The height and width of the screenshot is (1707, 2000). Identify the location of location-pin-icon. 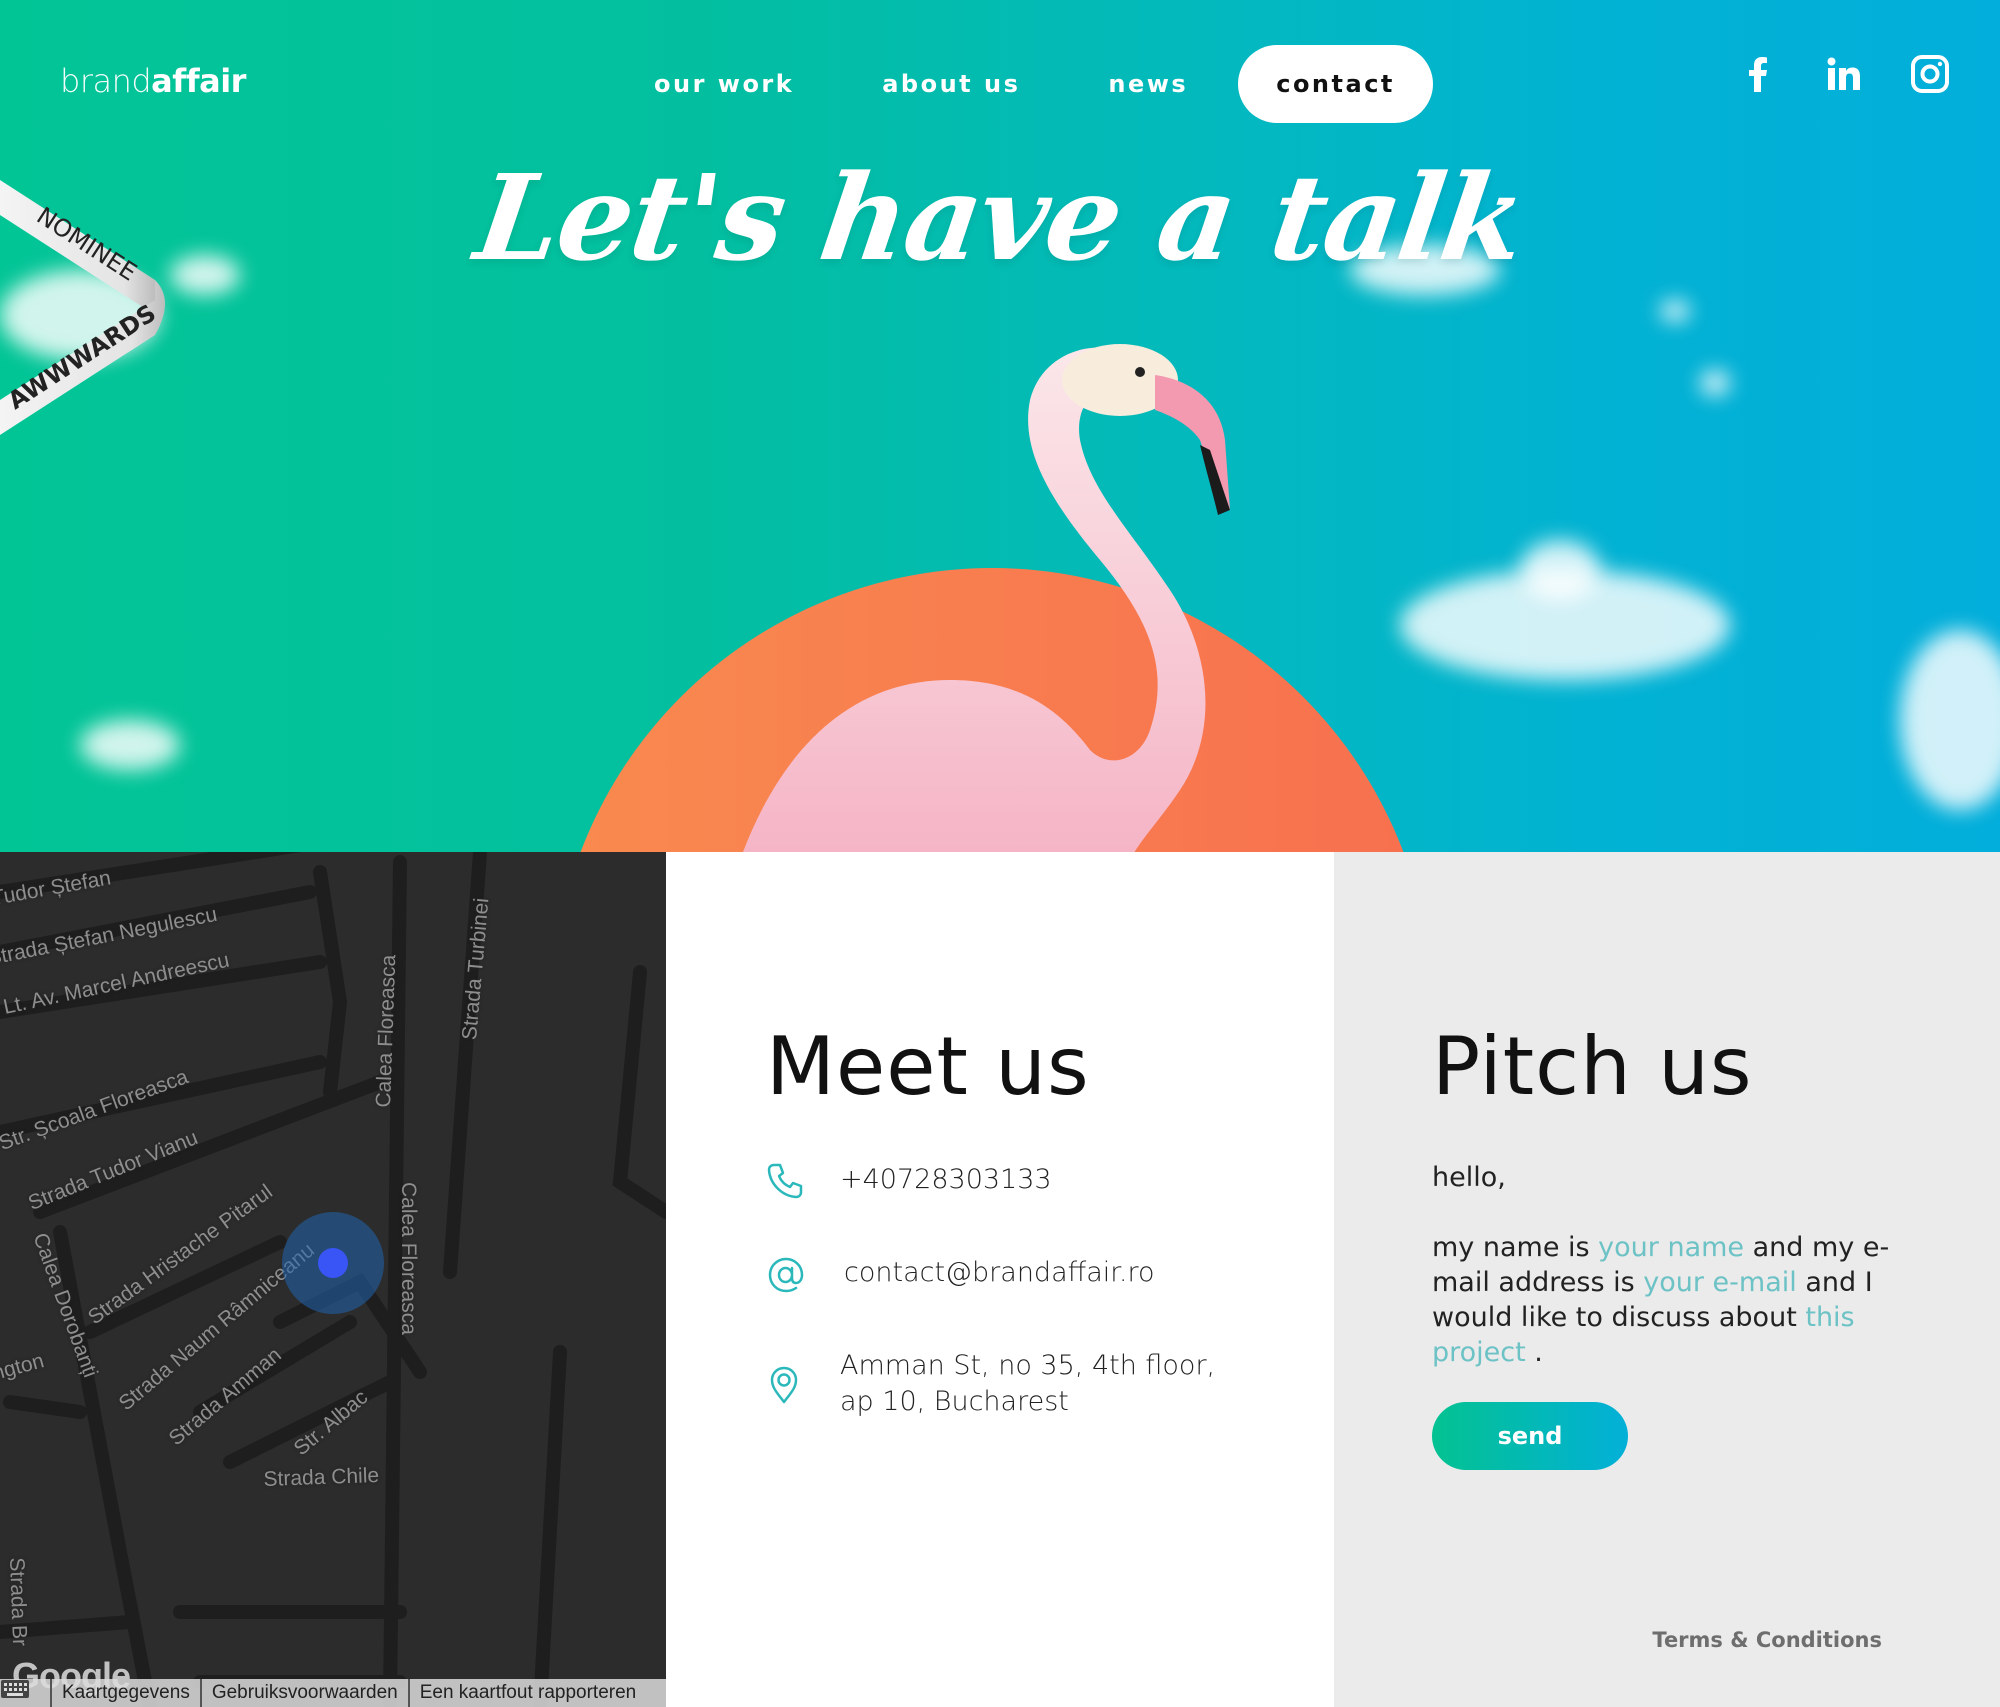
(787, 1385).